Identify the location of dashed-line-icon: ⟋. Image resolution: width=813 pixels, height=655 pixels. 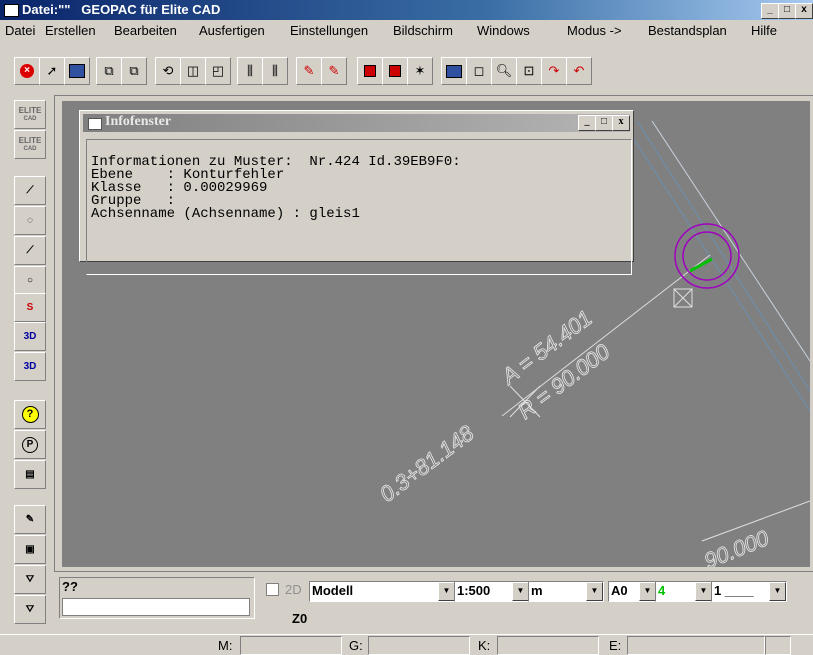
(30, 190).